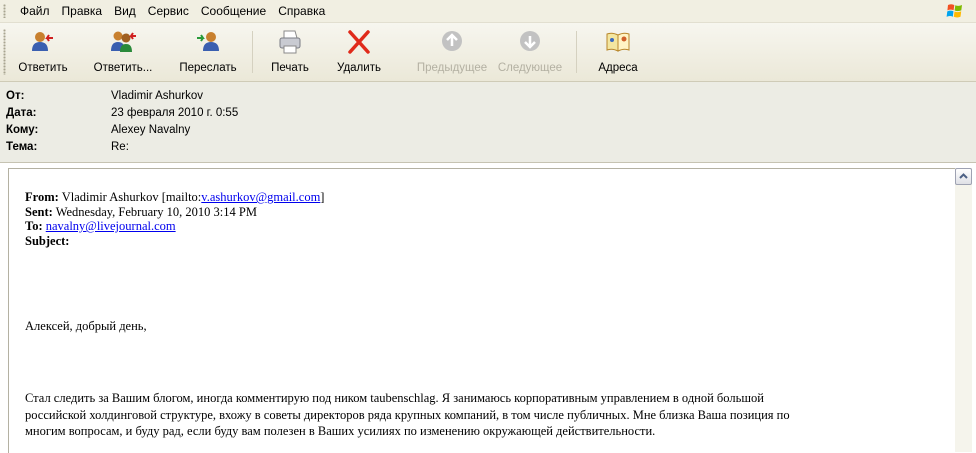 The image size is (976, 453). I want to click on reply-icon, so click(42, 41).